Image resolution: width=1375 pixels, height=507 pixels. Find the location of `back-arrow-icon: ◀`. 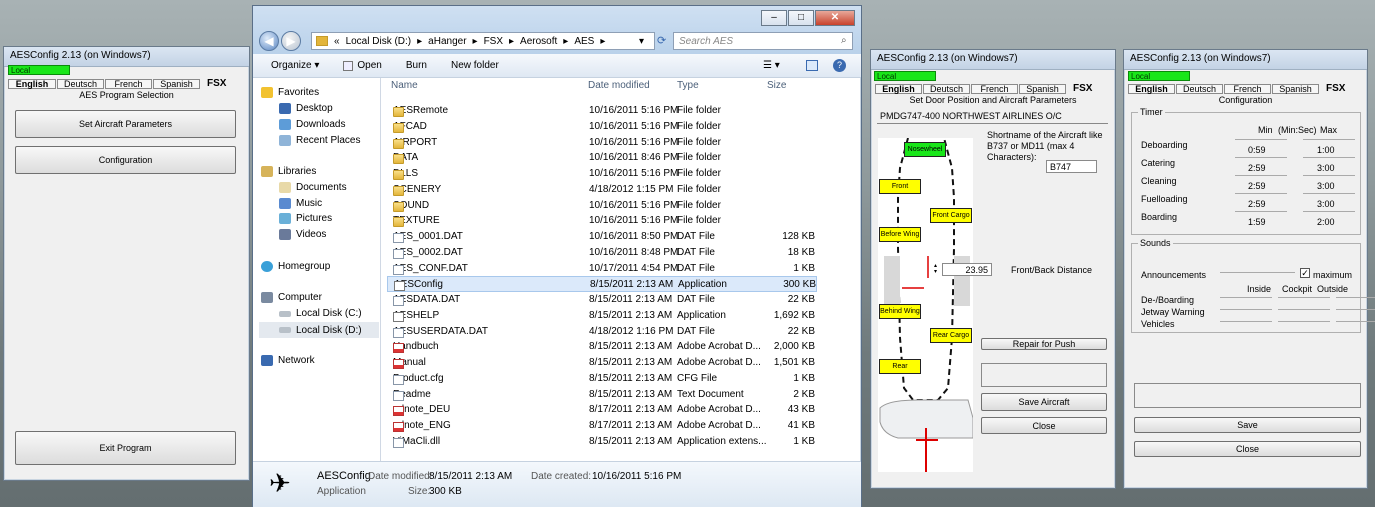

back-arrow-icon: ◀ is located at coordinates (269, 41).